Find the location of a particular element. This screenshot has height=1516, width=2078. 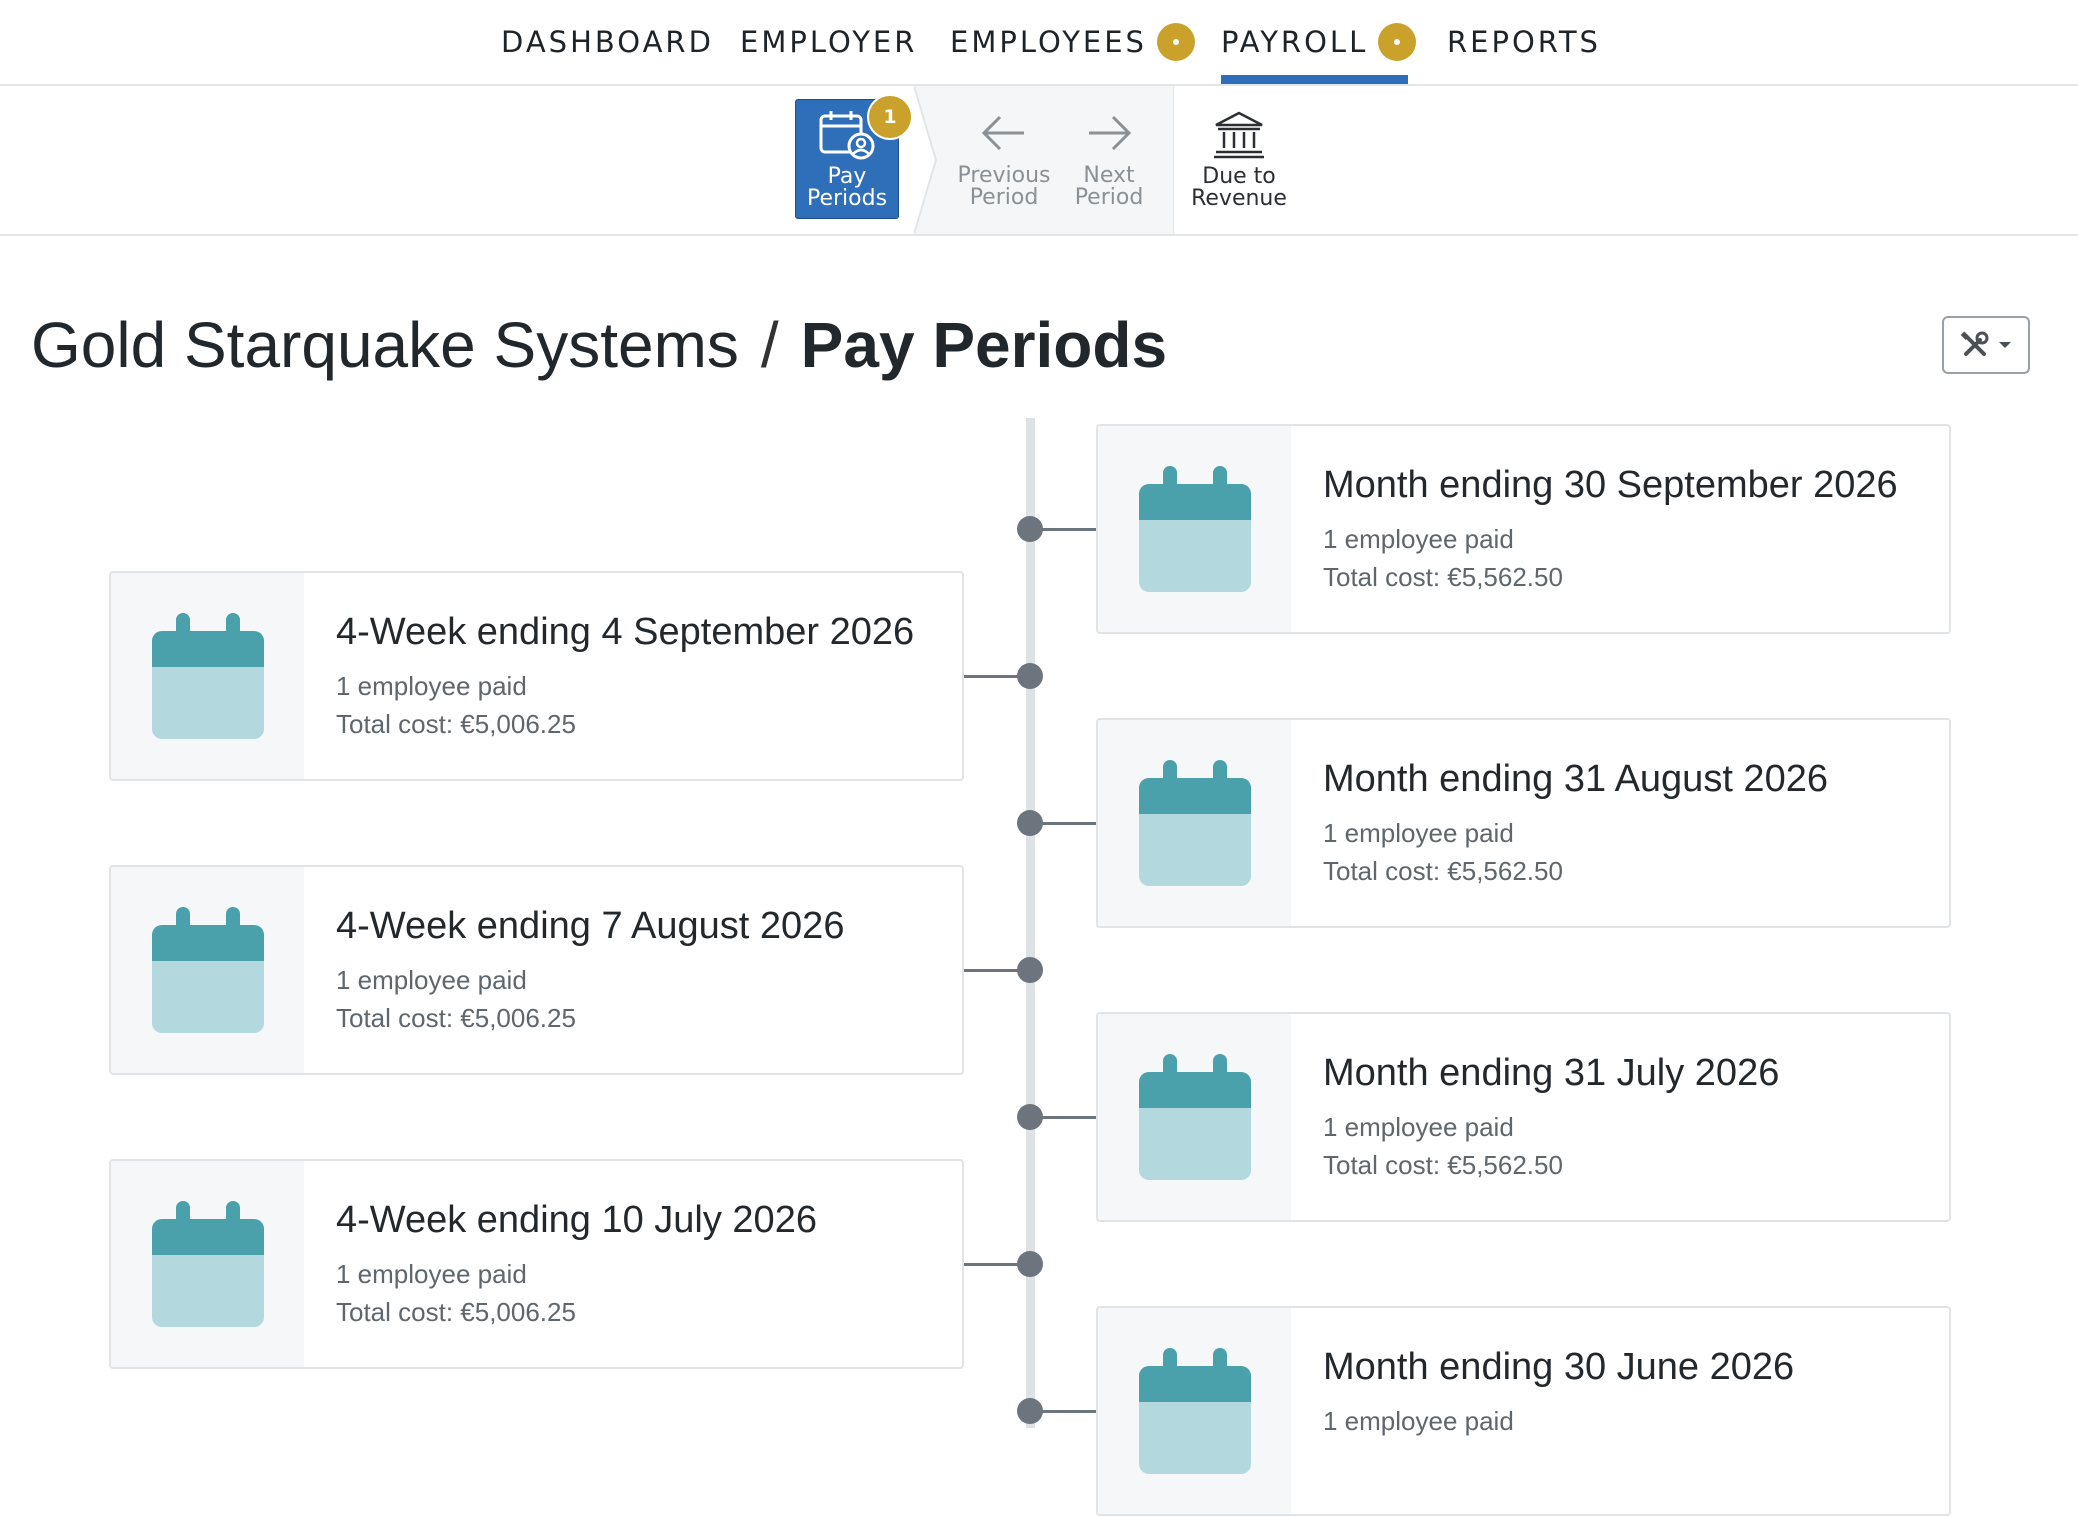

previous-period-label-line1: Previous is located at coordinates (1004, 175).